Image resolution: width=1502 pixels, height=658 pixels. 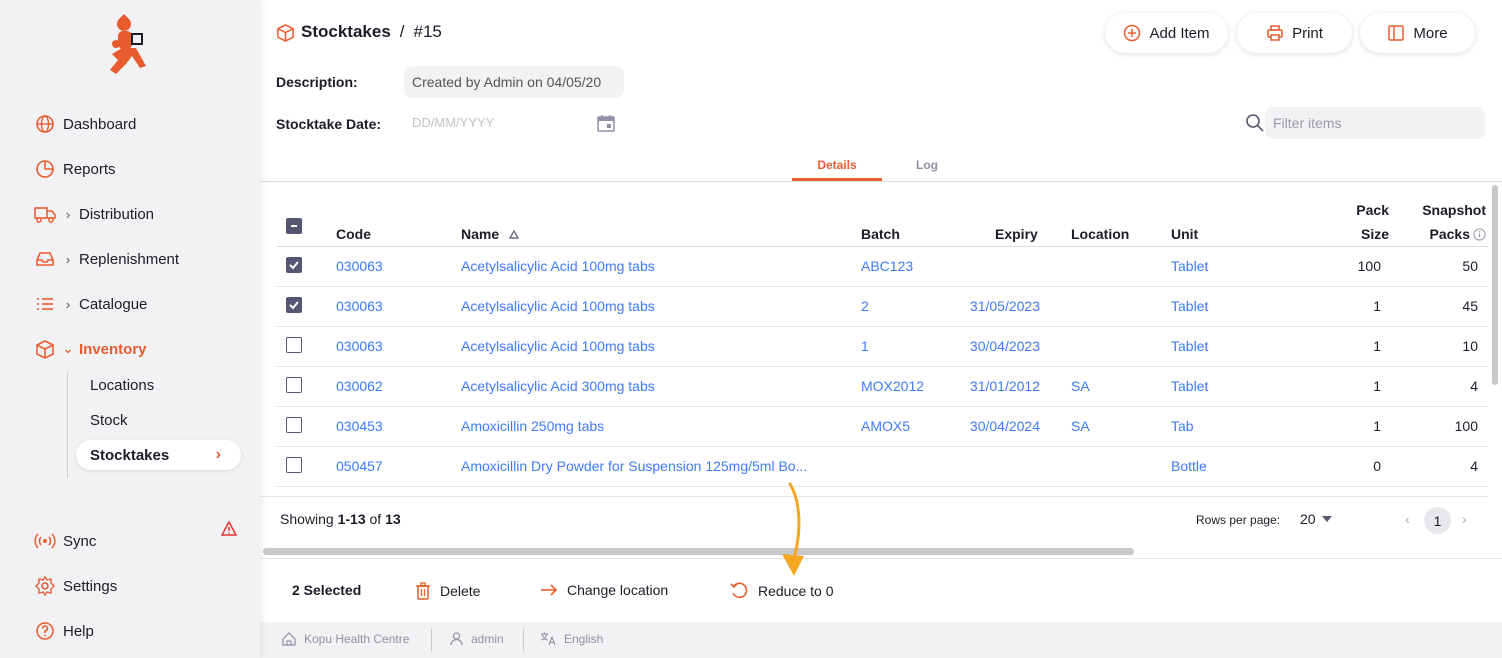 I want to click on nav-distribution: › Distribution, so click(x=94, y=214).